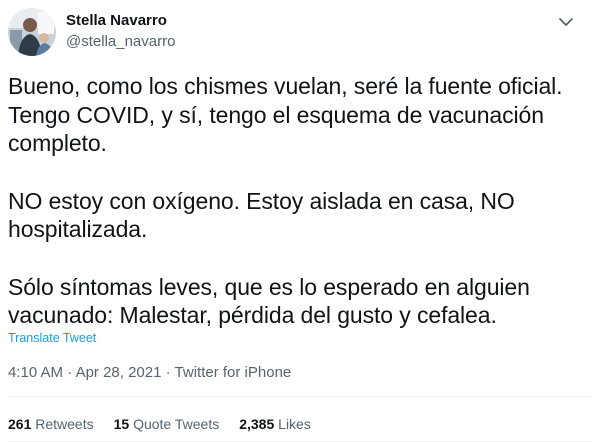 The image size is (599, 442). I want to click on likes-stat: 2,385 Likes, so click(275, 424).